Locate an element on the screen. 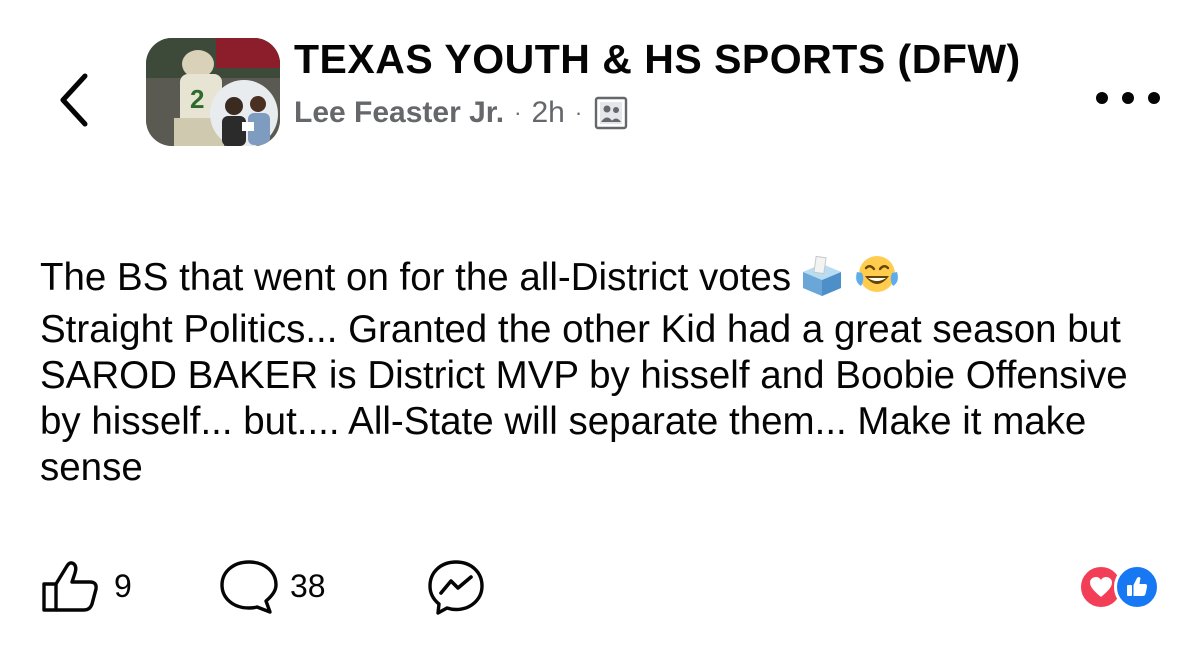 This screenshot has height=664, width=1200. messenger-icon is located at coordinates (456, 587).